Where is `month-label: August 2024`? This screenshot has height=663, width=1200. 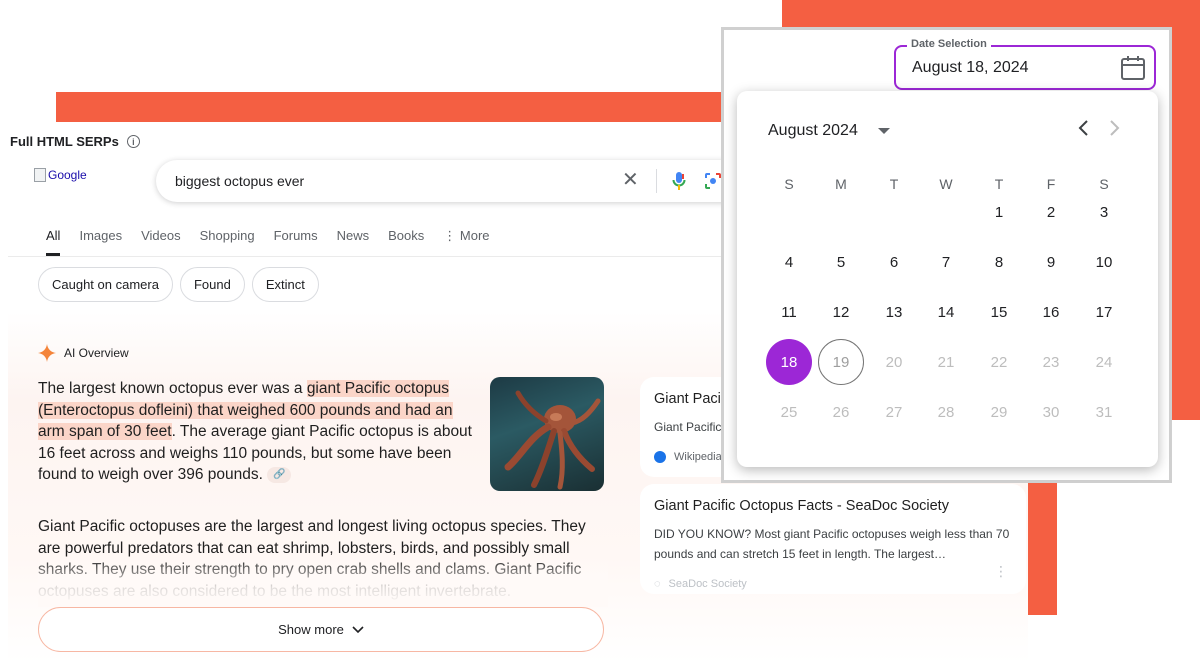
month-label: August 2024 is located at coordinates (813, 131).